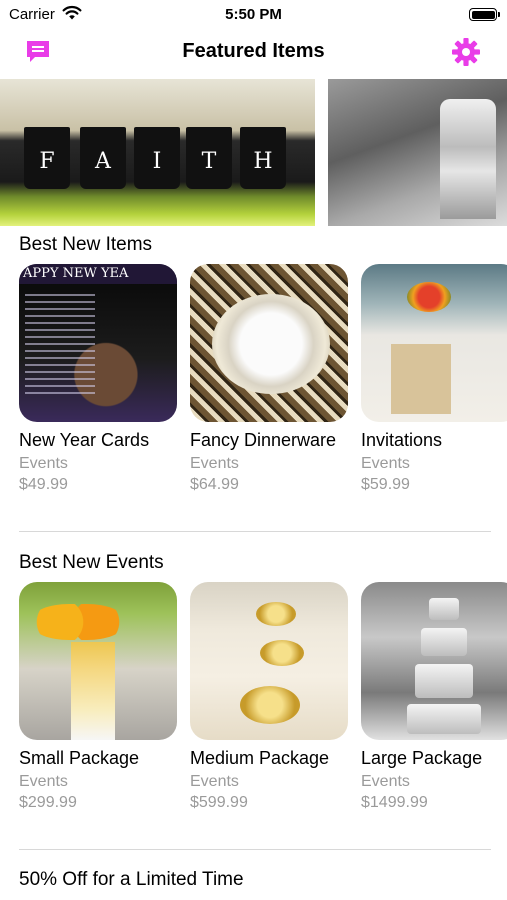  What do you see at coordinates (263, 158) in the screenshot?
I see `faith-cup: H` at bounding box center [263, 158].